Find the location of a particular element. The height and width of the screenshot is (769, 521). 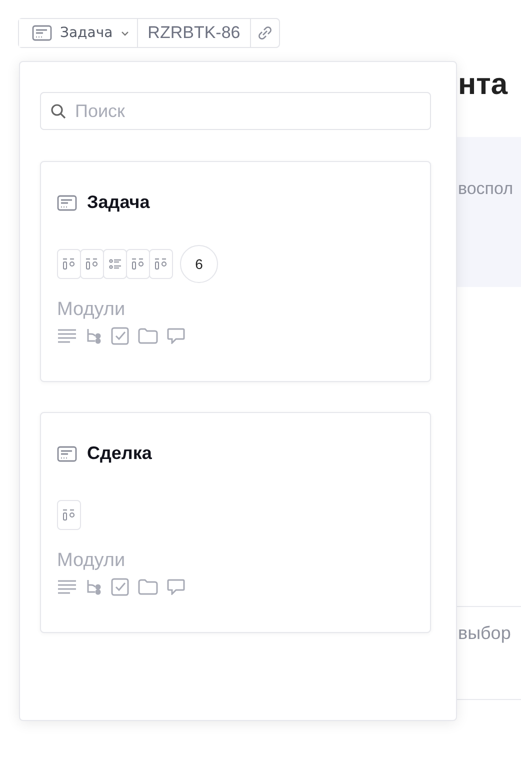

chevron-down-icon is located at coordinates (124, 33).